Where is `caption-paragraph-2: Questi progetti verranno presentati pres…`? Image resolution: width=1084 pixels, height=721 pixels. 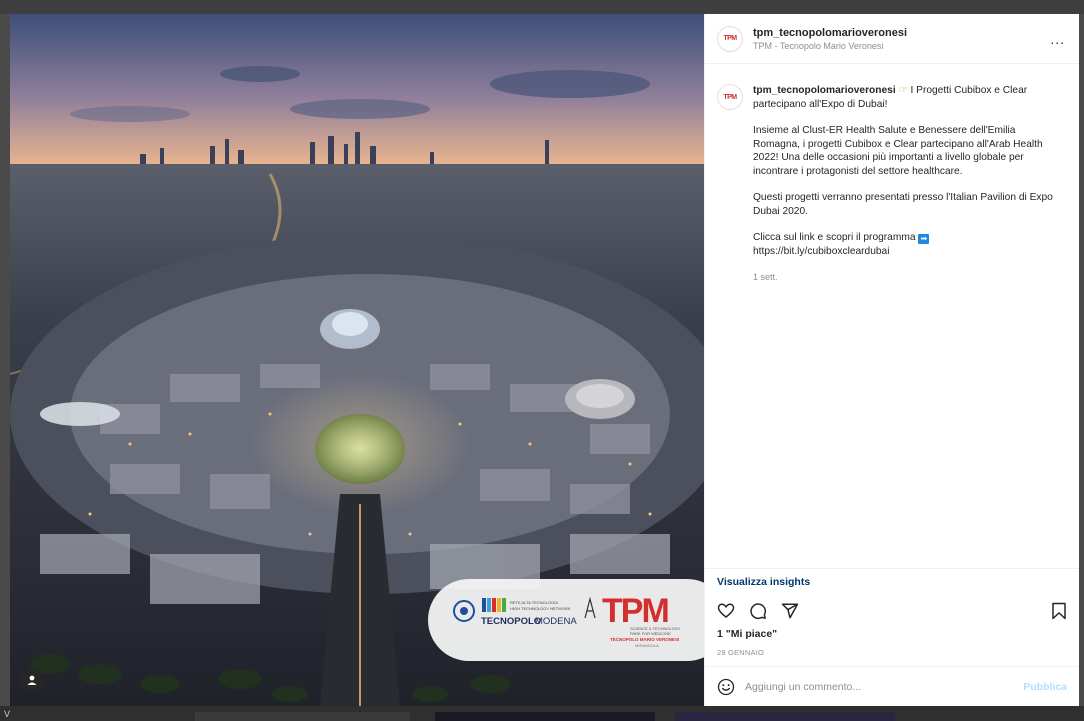 caption-paragraph-2: Questi progetti verranno presentati pres… is located at coordinates (903, 204).